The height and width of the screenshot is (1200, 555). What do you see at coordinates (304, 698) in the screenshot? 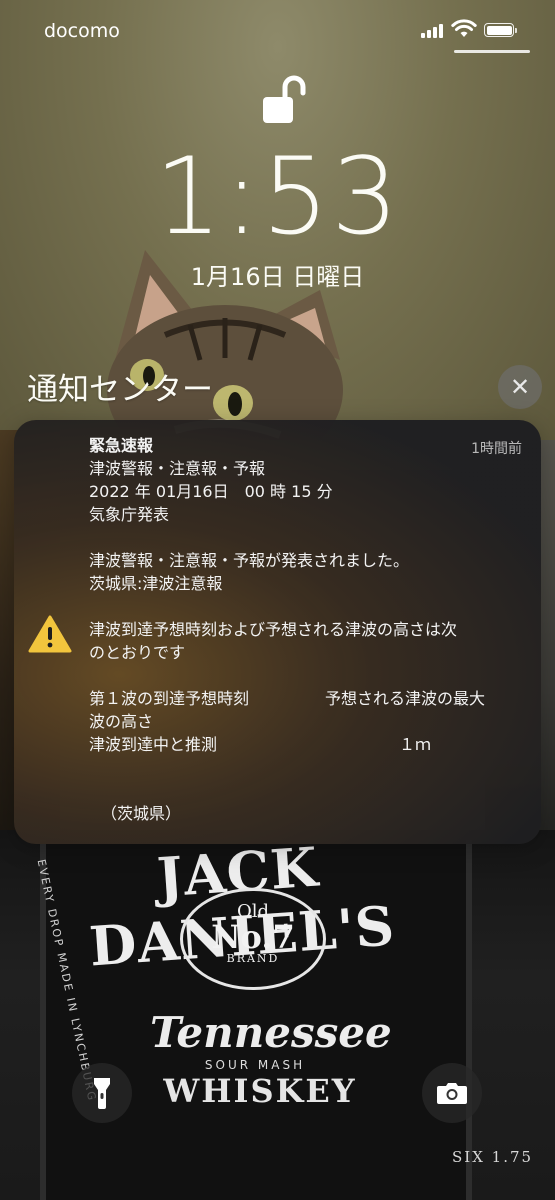
I see `forecast-table-header: 第１波の到達予想時刻 予想される津波の最大` at bounding box center [304, 698].